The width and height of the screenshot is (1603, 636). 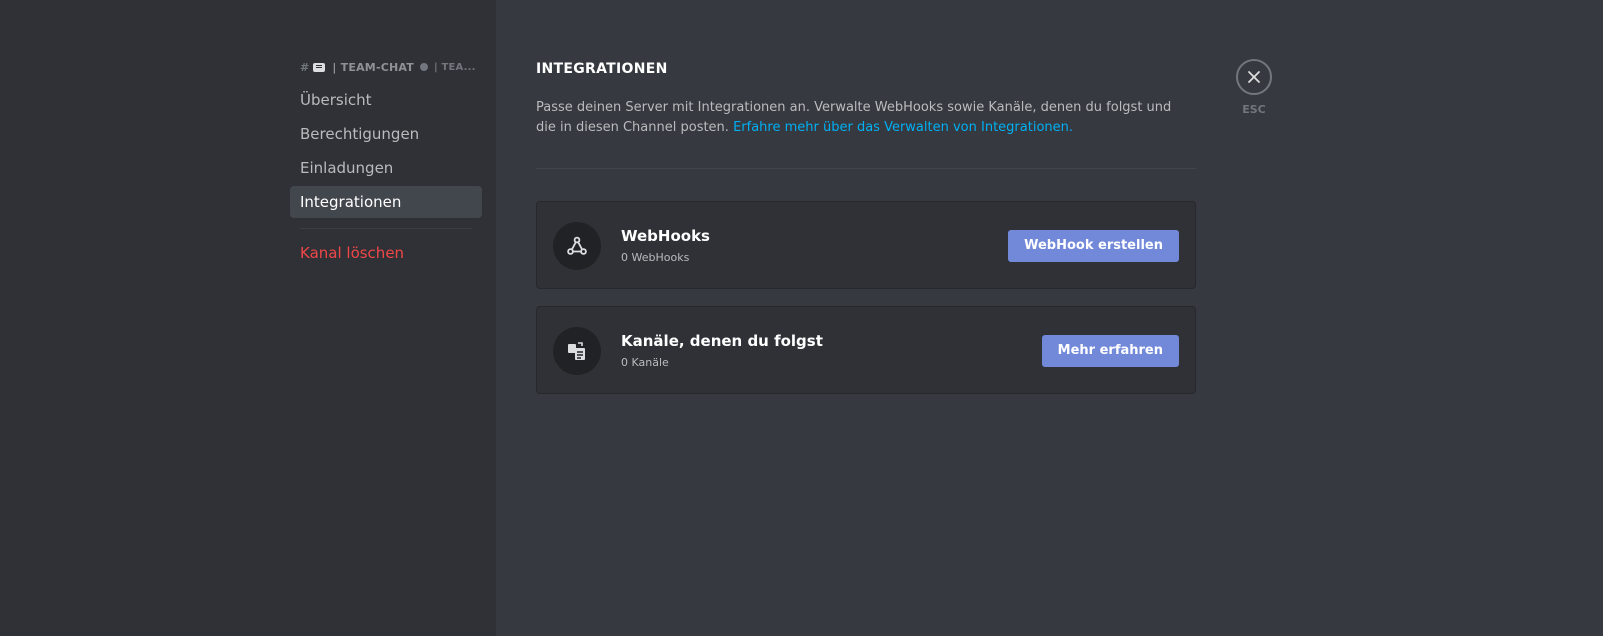 What do you see at coordinates (655, 257) in the screenshot?
I see `webhooks-count: 0 WebHooks` at bounding box center [655, 257].